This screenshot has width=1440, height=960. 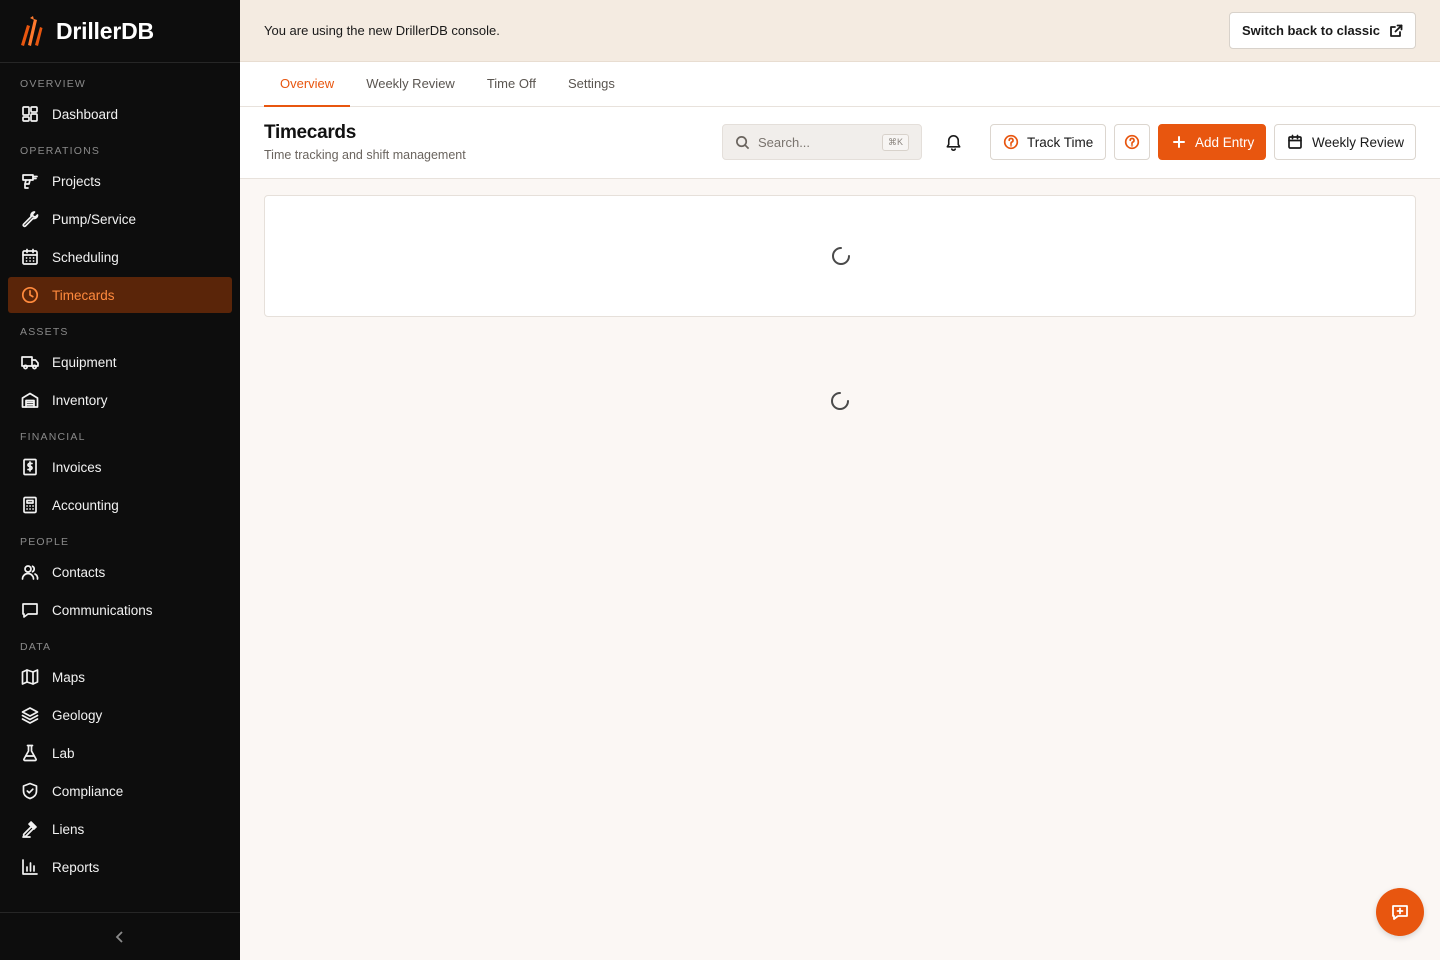 I want to click on sidebar-item-projects: Projects, so click(x=120, y=181).